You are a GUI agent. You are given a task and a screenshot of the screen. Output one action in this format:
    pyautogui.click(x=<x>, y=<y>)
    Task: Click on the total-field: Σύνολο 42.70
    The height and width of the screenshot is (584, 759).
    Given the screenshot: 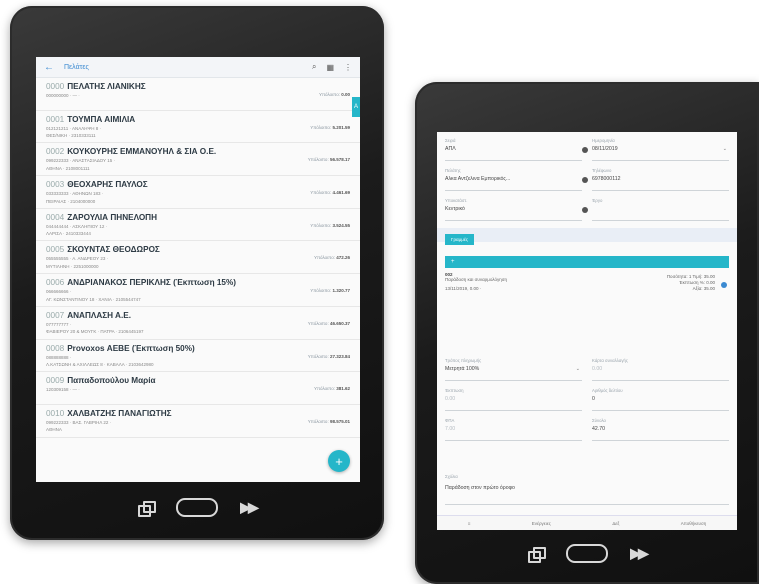 What is the action you would take?
    pyautogui.click(x=660, y=429)
    